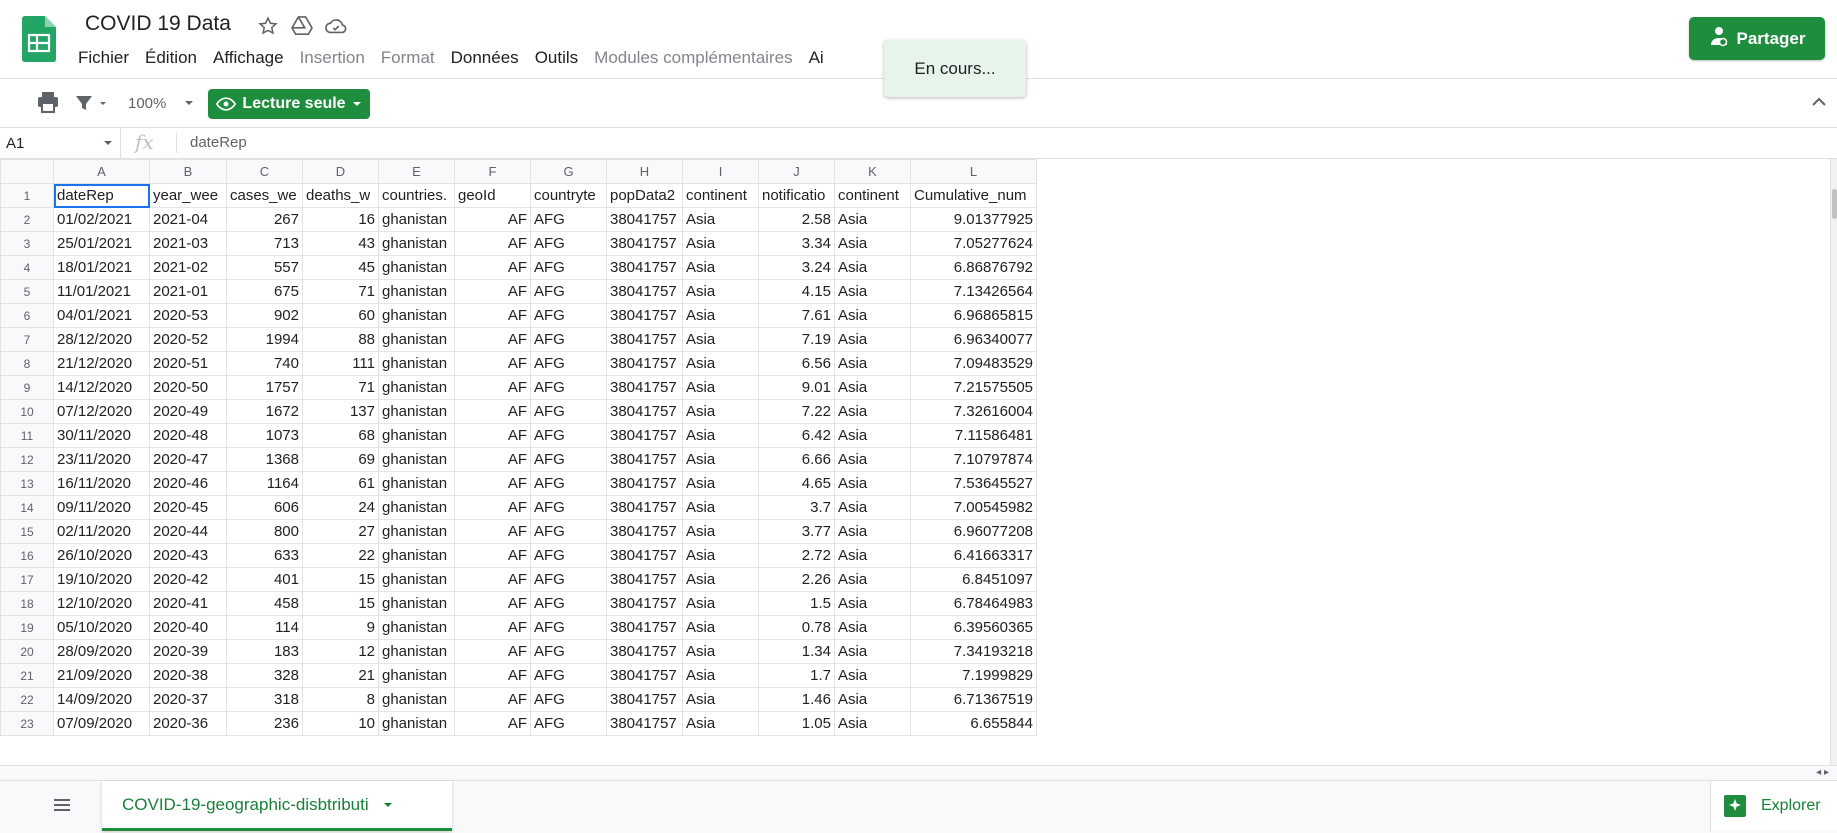  What do you see at coordinates (264, 675) in the screenshot?
I see `cell: 328` at bounding box center [264, 675].